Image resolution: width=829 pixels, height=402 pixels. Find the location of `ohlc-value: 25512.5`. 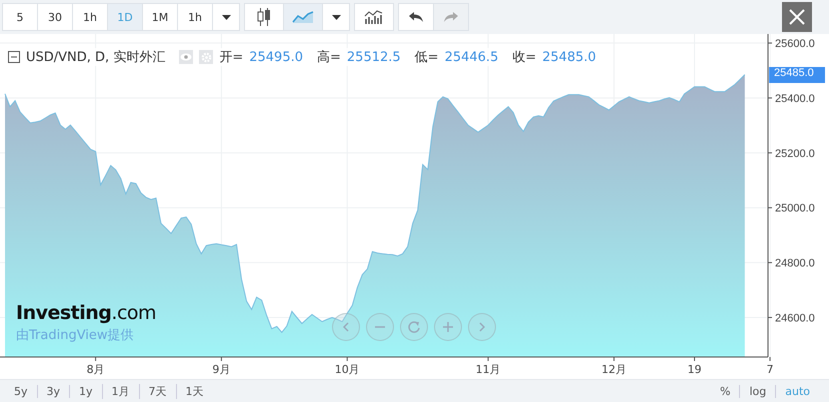

ohlc-value: 25512.5 is located at coordinates (373, 57).